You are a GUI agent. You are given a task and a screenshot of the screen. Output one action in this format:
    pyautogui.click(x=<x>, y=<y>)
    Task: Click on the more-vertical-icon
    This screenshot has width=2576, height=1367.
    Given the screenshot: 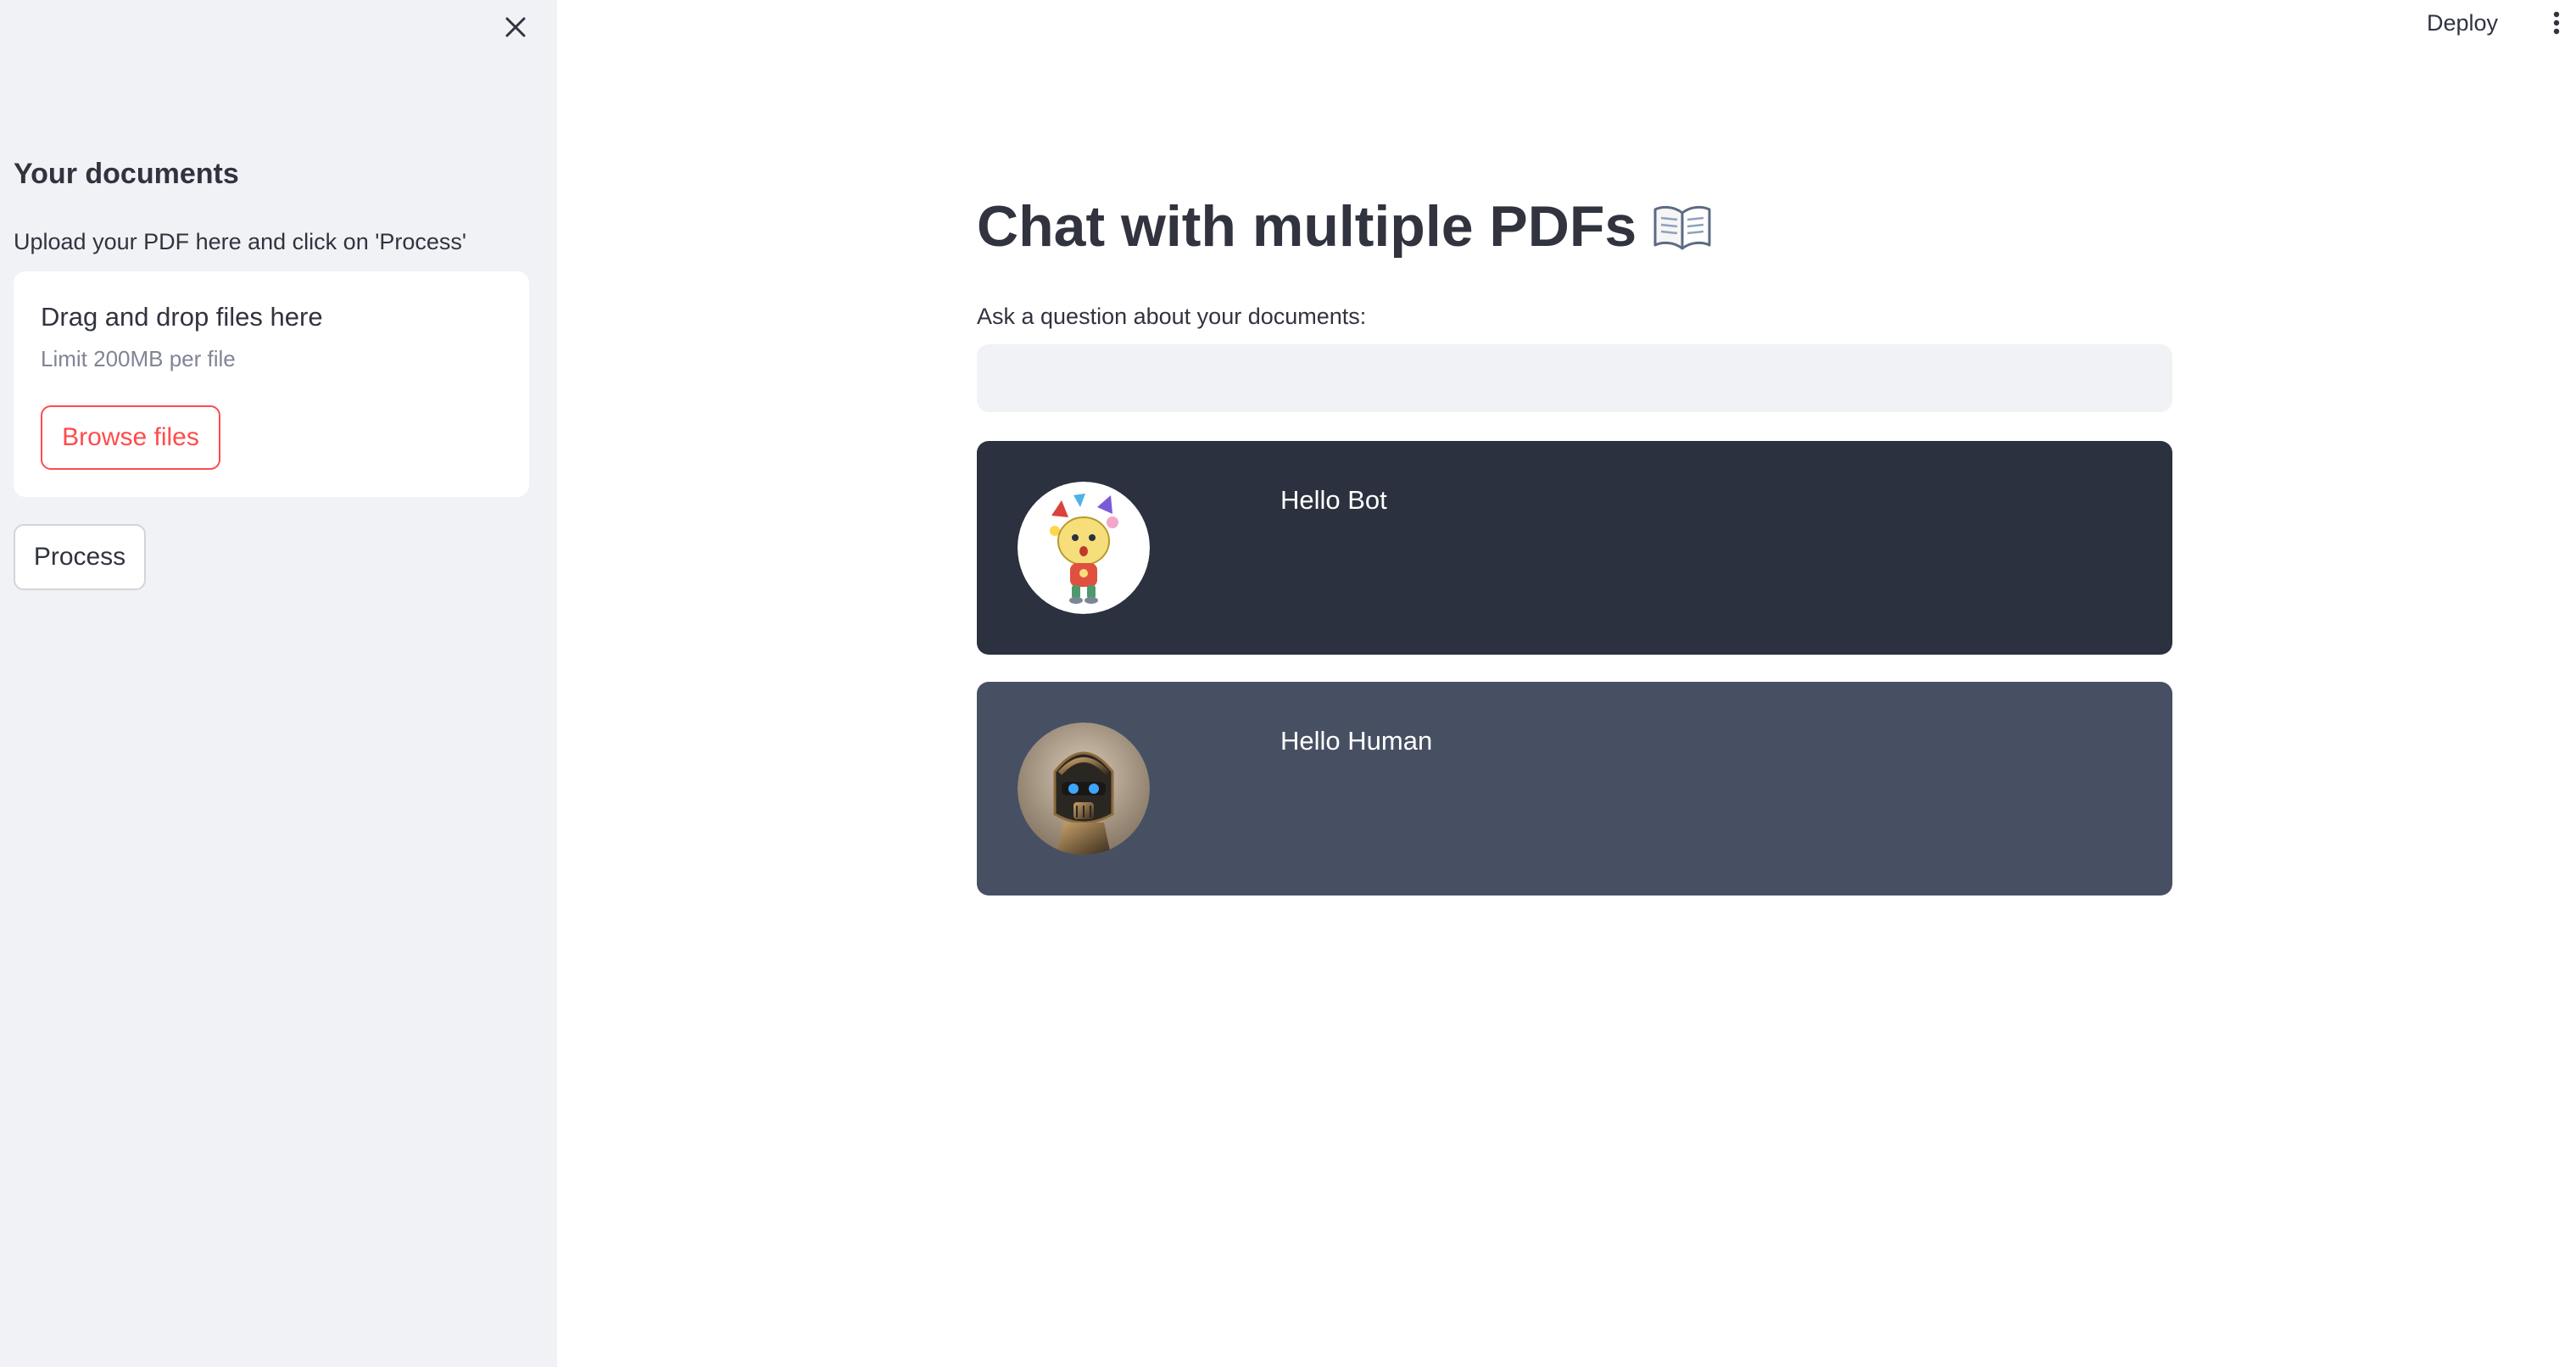 What is the action you would take?
    pyautogui.click(x=2556, y=23)
    